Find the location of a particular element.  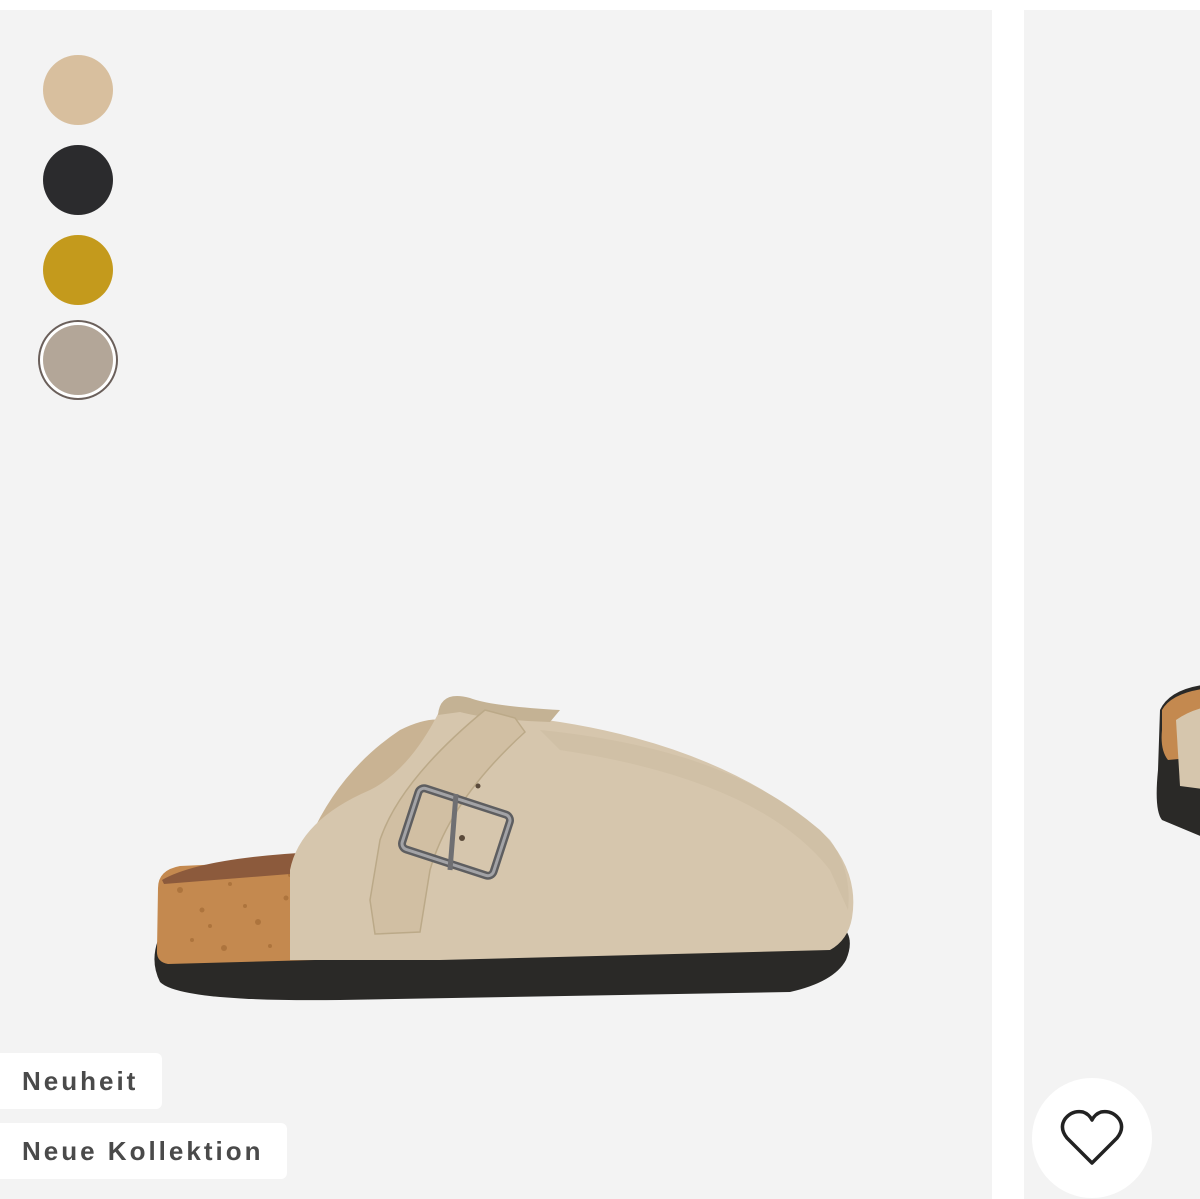

color-swatch-list is located at coordinates (79, 235).